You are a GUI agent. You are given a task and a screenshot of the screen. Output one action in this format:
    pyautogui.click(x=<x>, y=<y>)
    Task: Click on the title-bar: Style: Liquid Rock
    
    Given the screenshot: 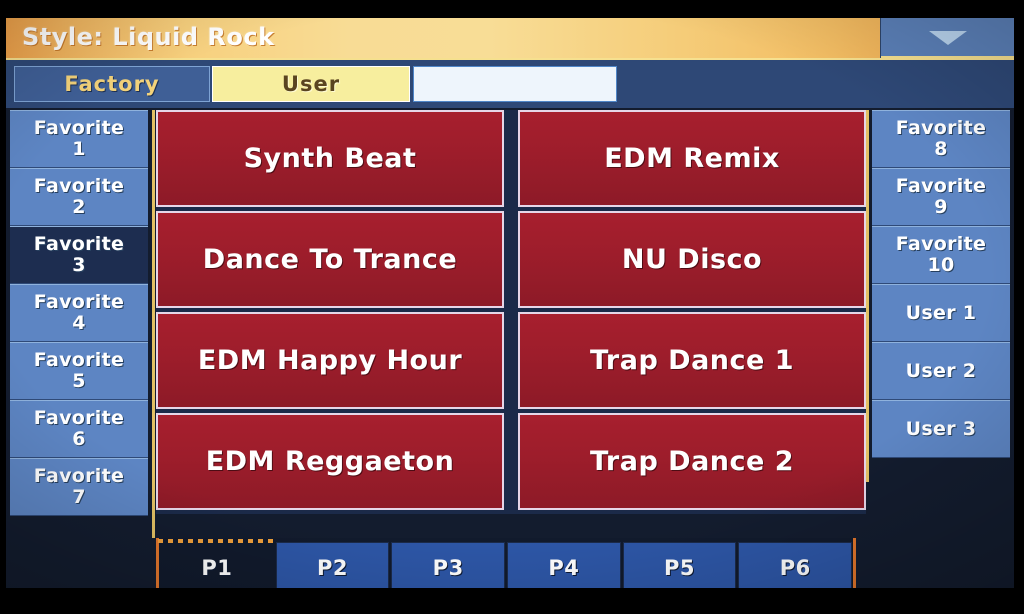 What is the action you would take?
    pyautogui.click(x=510, y=39)
    